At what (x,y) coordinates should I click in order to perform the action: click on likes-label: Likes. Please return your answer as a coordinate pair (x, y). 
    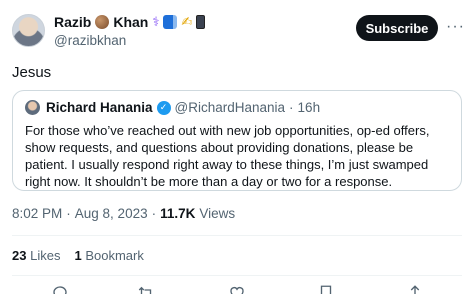
    Looking at the image, I should click on (45, 255).